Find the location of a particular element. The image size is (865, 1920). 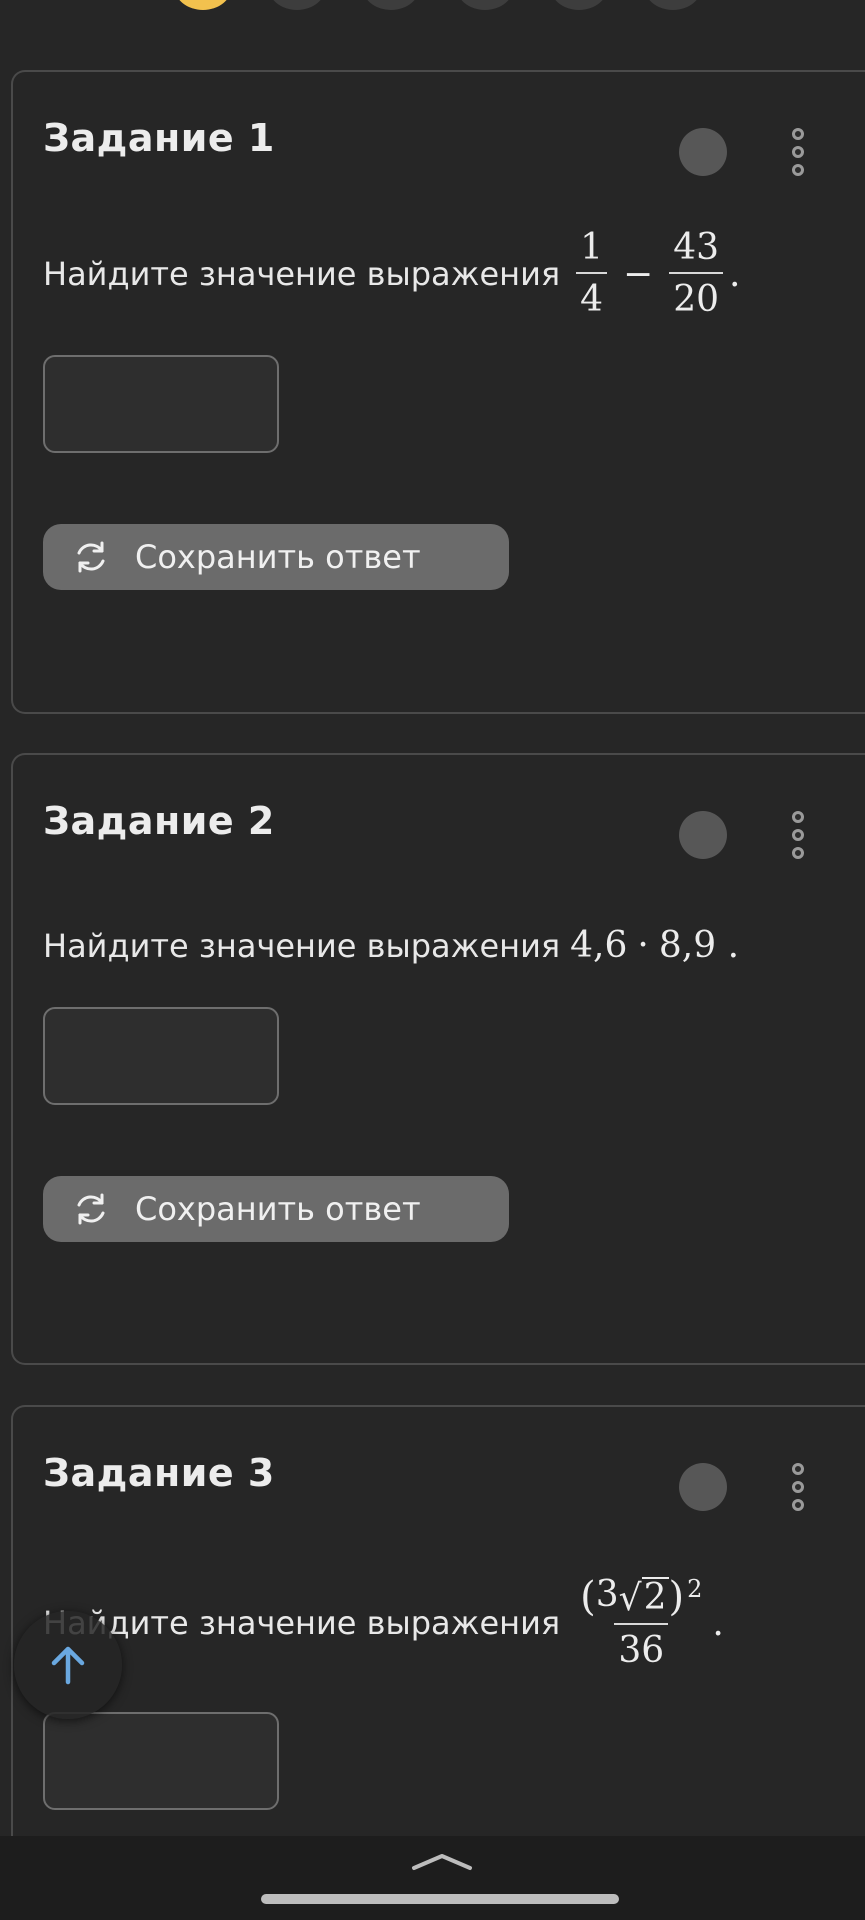

task-question: Найдите значение выражения 1 4 − 43 20 . is located at coordinates (391, 274).